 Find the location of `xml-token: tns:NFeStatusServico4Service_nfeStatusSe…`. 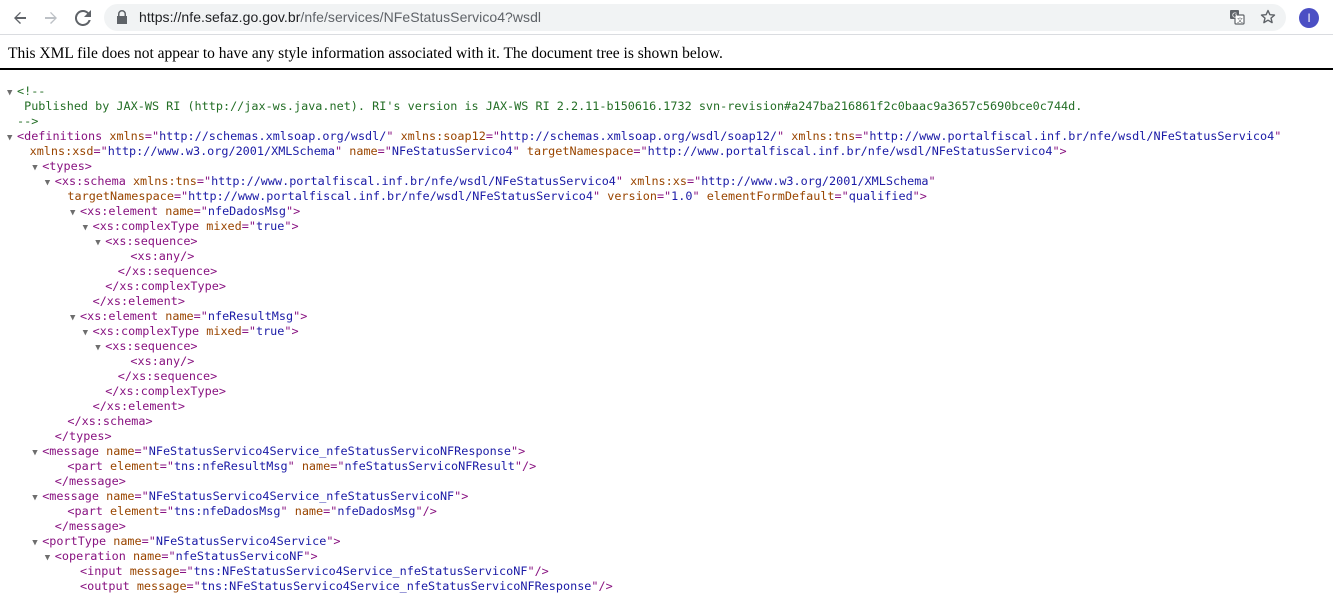

xml-token: tns:NFeStatusServico4Service_nfeStatusSe… is located at coordinates (360, 571).